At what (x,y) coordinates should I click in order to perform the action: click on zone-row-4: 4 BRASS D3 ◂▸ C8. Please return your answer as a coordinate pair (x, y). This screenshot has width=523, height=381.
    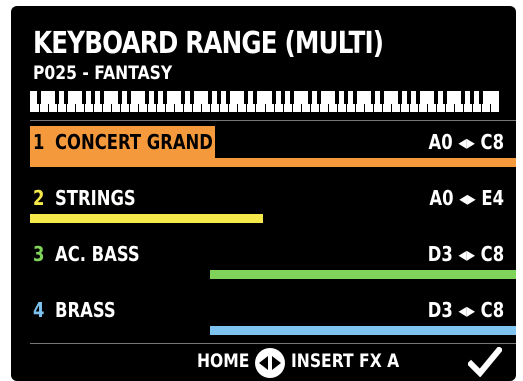
    Looking at the image, I should click on (263, 320).